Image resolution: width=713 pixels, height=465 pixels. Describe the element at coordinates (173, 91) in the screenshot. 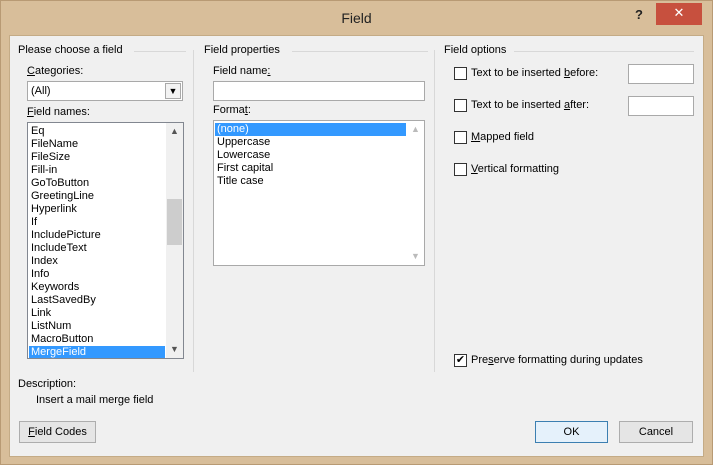

I see `chevron-down-icon: ▼` at that location.